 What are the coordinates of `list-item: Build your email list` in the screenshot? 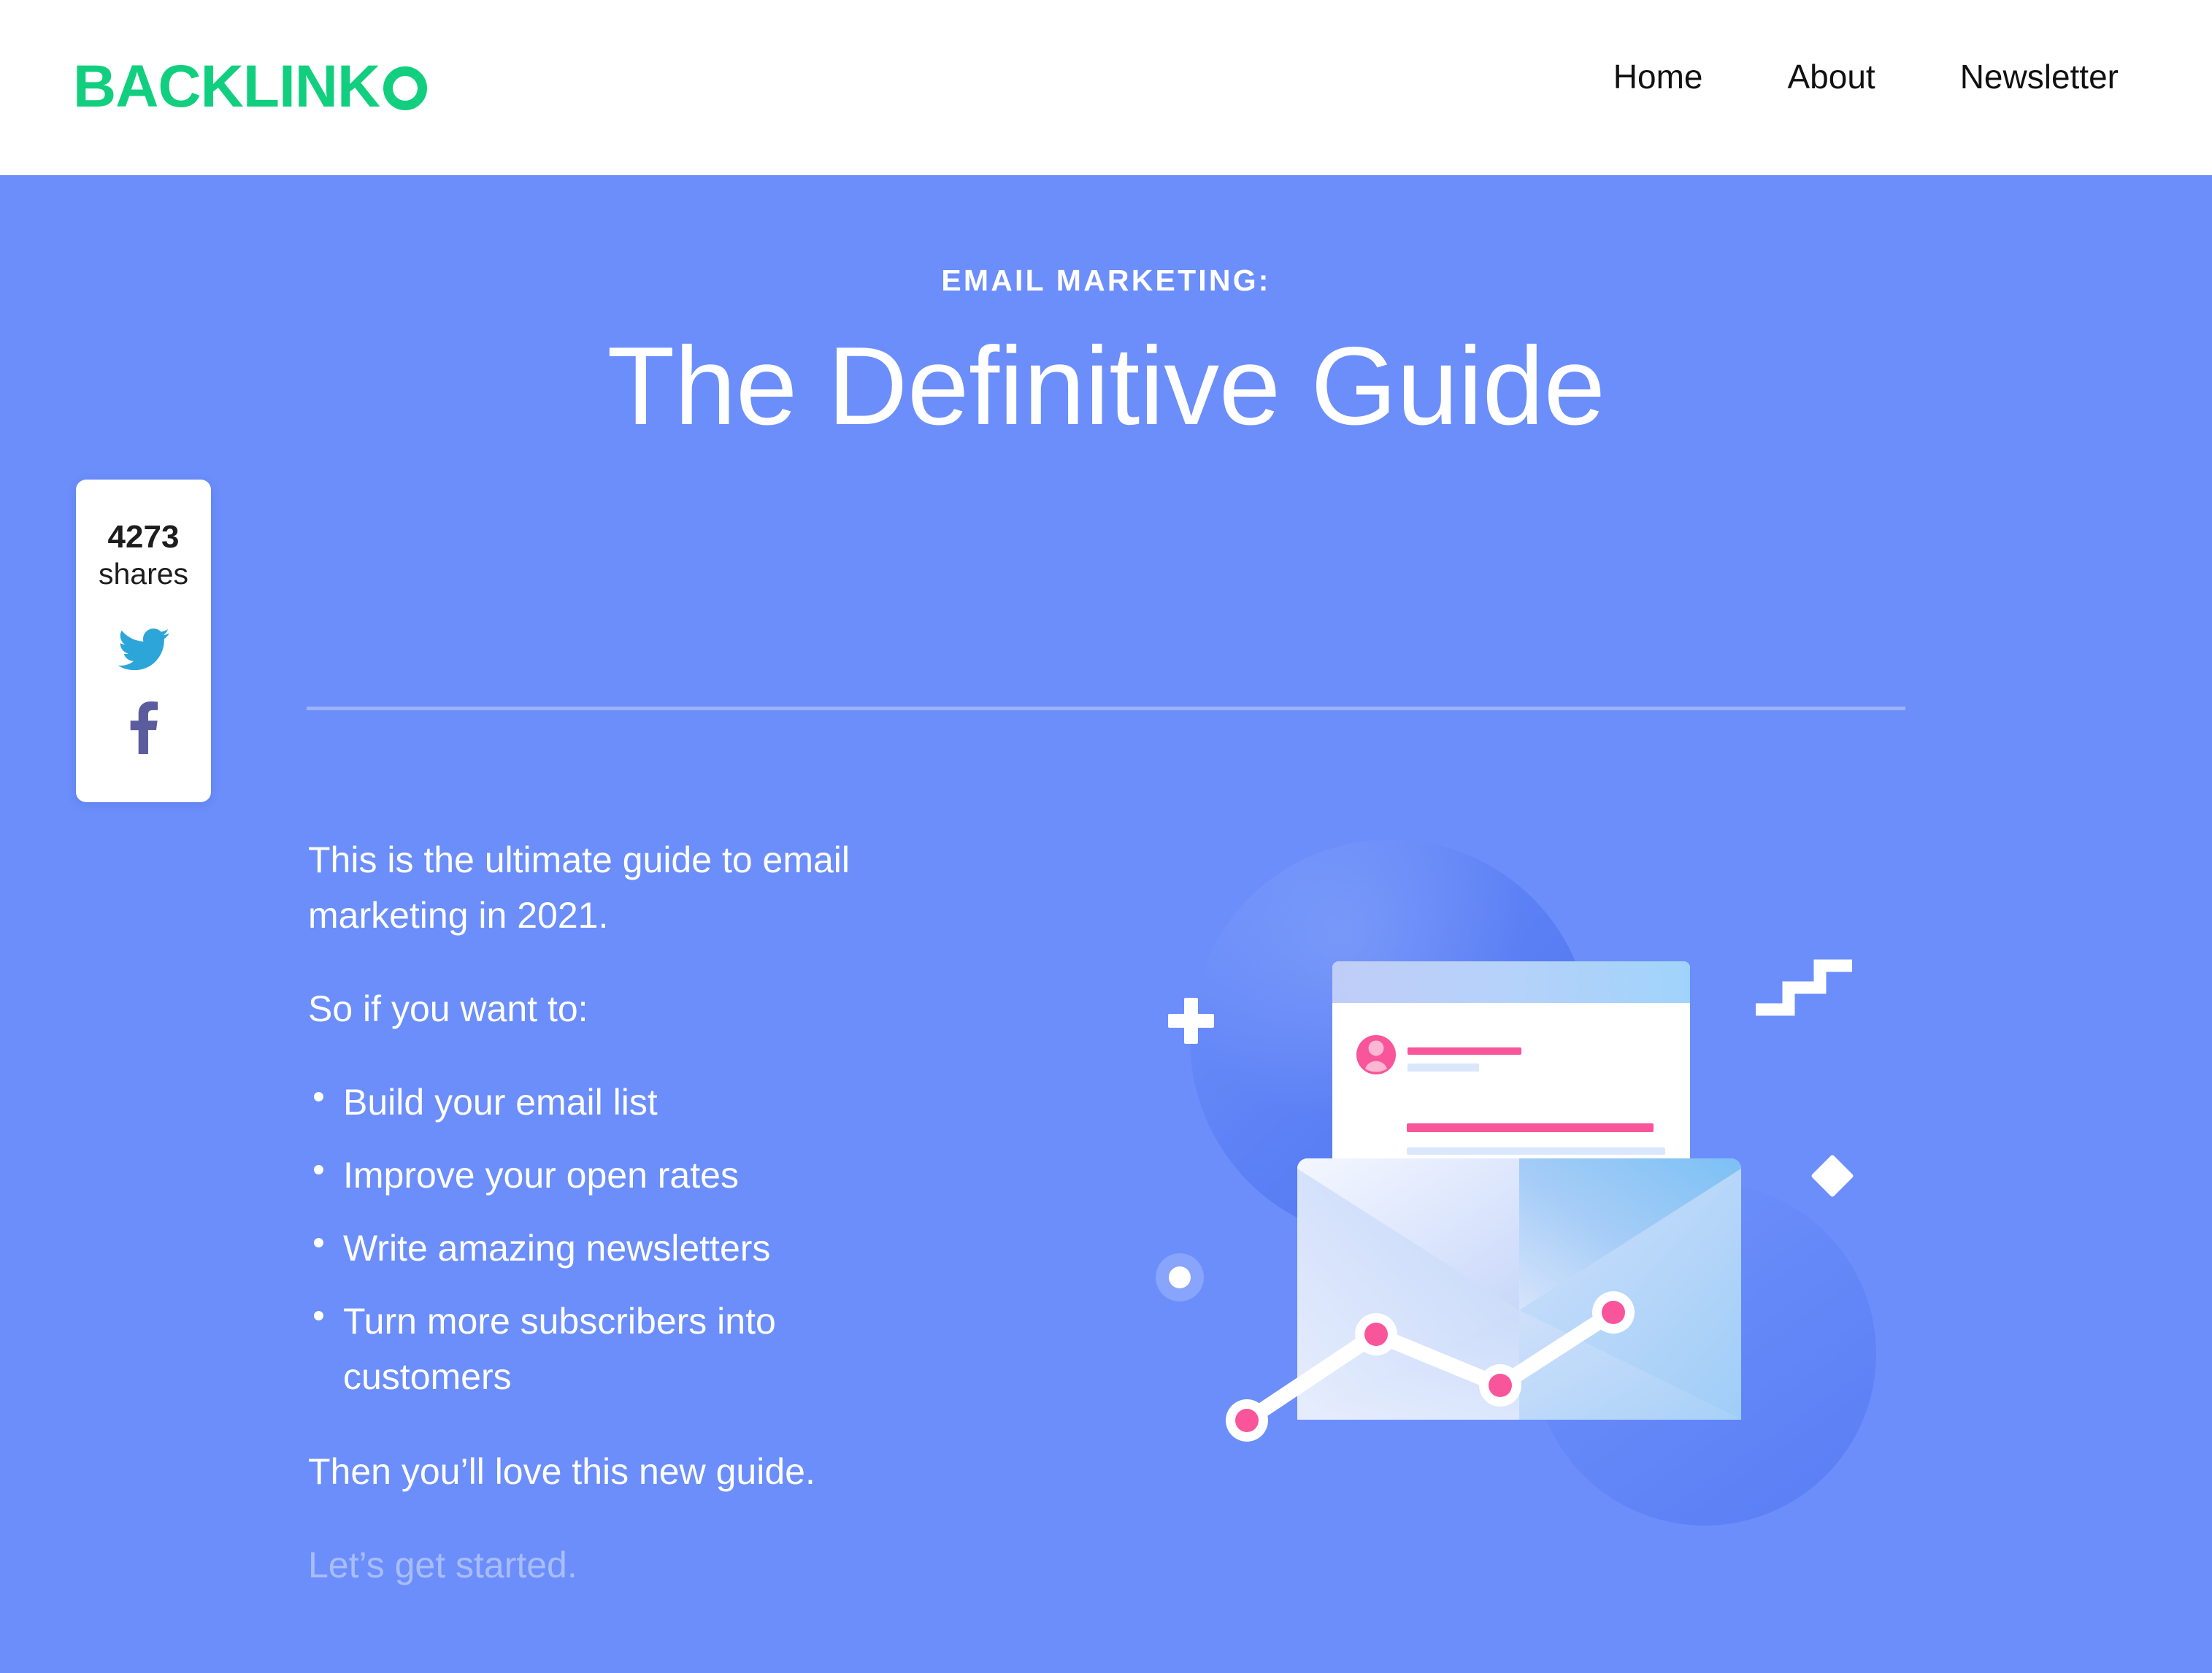 It's located at (600, 1102).